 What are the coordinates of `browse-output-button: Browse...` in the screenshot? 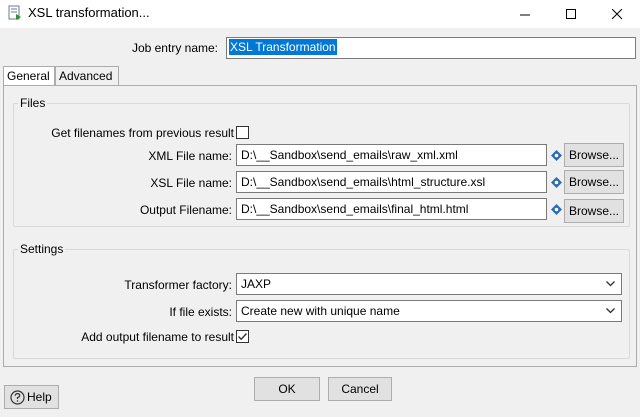 It's located at (594, 211).